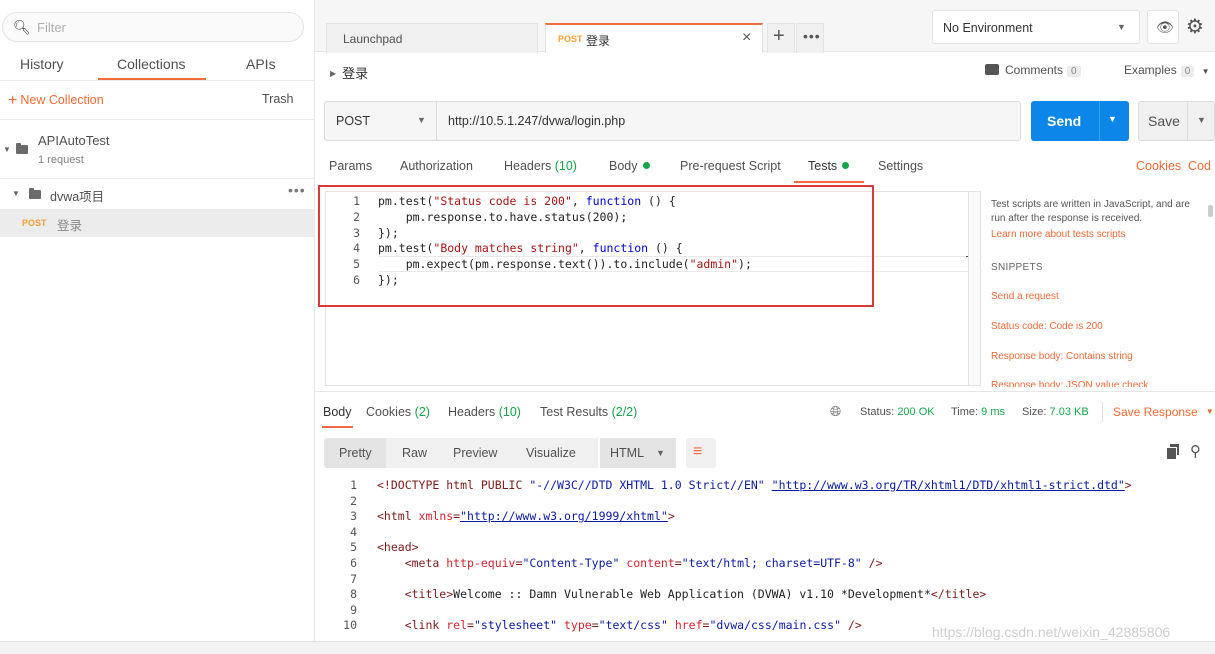 Image resolution: width=1215 pixels, height=654 pixels. What do you see at coordinates (414, 453) in the screenshot?
I see `format-raw-button: Raw` at bounding box center [414, 453].